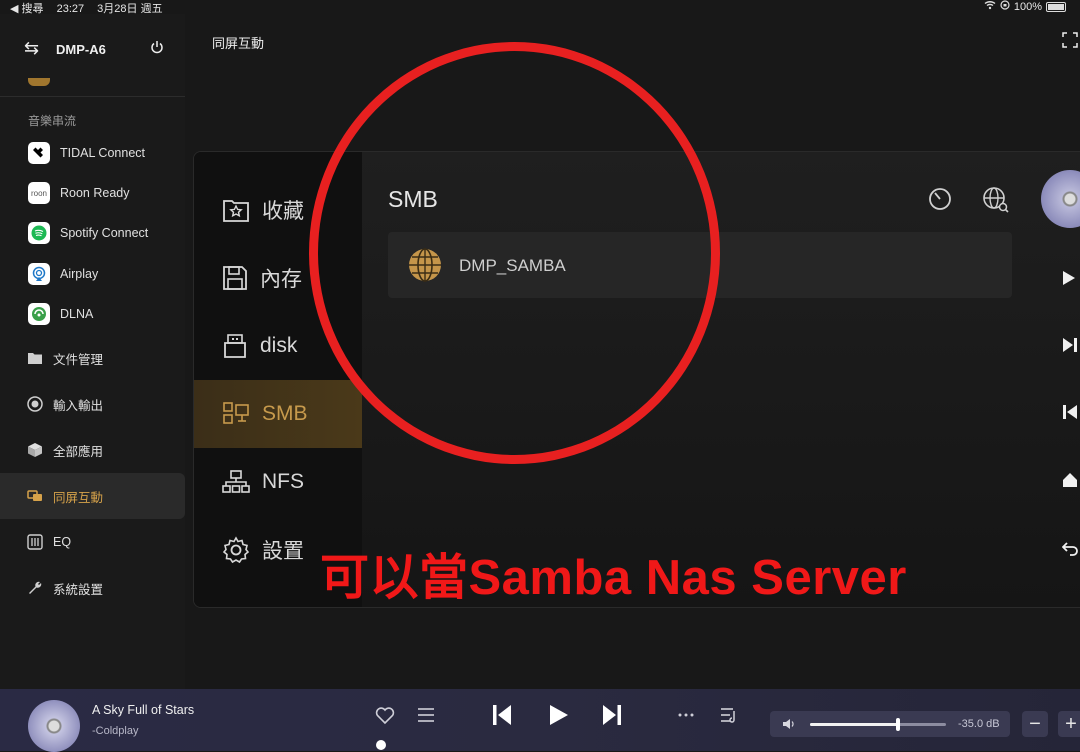  I want to click on nav-label: disk, so click(279, 345).